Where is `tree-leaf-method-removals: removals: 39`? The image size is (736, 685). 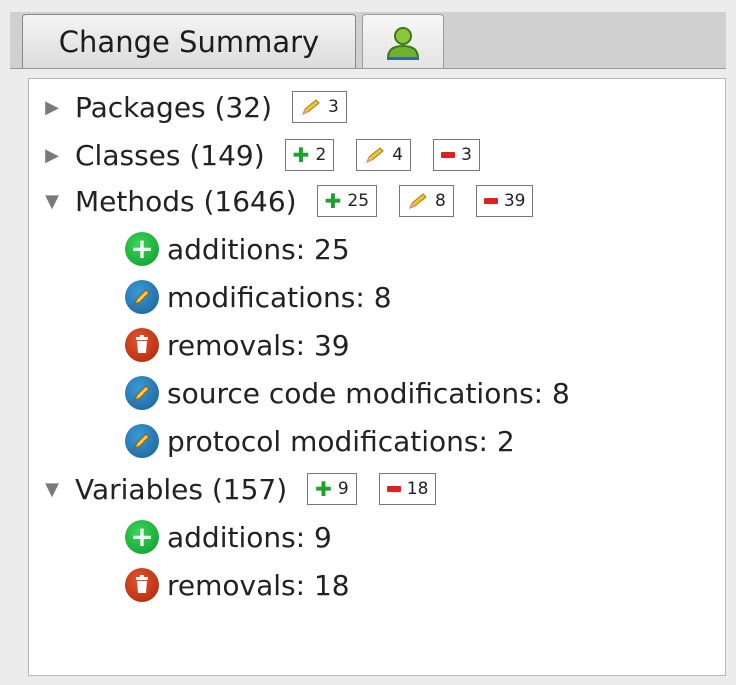
tree-leaf-method-removals: removals: 39 is located at coordinates (237, 345).